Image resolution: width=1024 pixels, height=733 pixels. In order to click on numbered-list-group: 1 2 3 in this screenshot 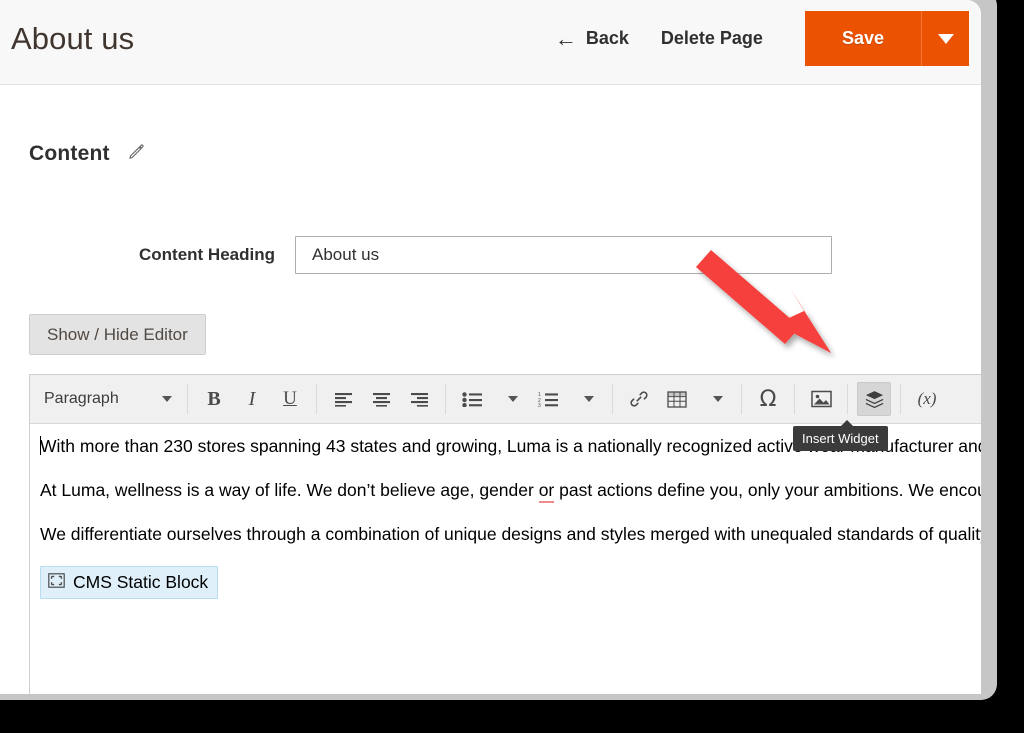, I will do `click(567, 399)`.